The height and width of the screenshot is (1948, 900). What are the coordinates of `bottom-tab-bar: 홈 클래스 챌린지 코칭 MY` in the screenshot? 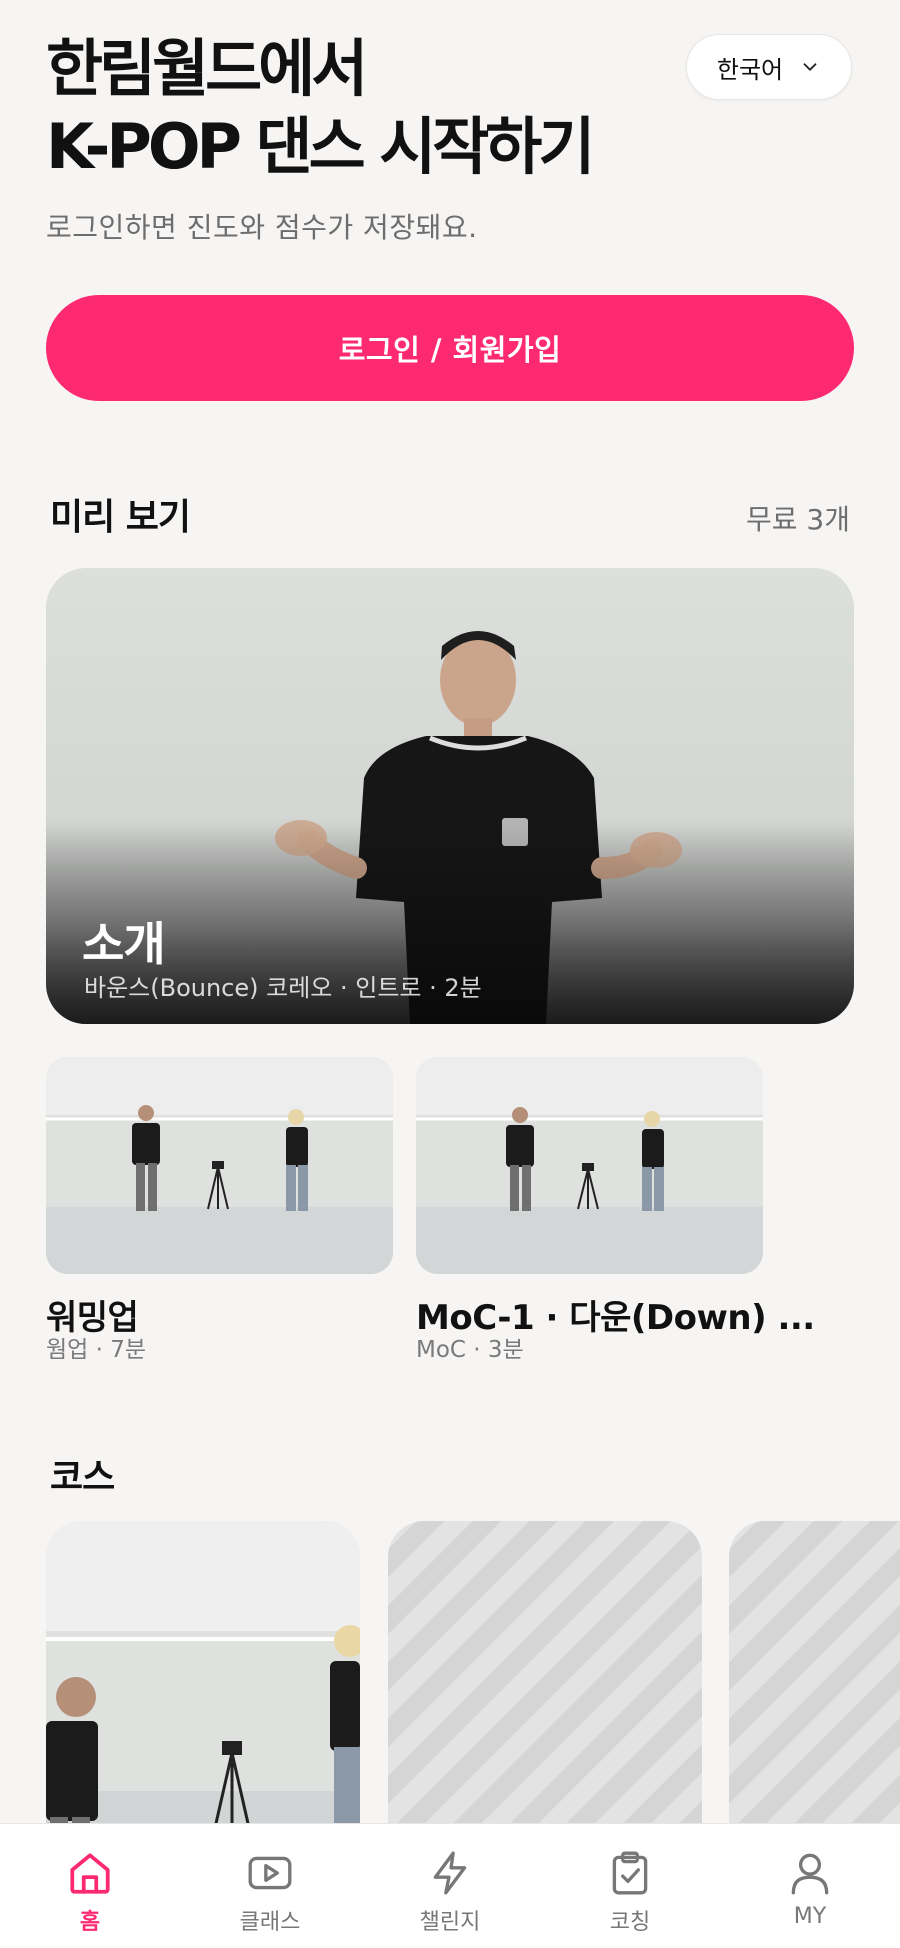 It's located at (450, 1885).